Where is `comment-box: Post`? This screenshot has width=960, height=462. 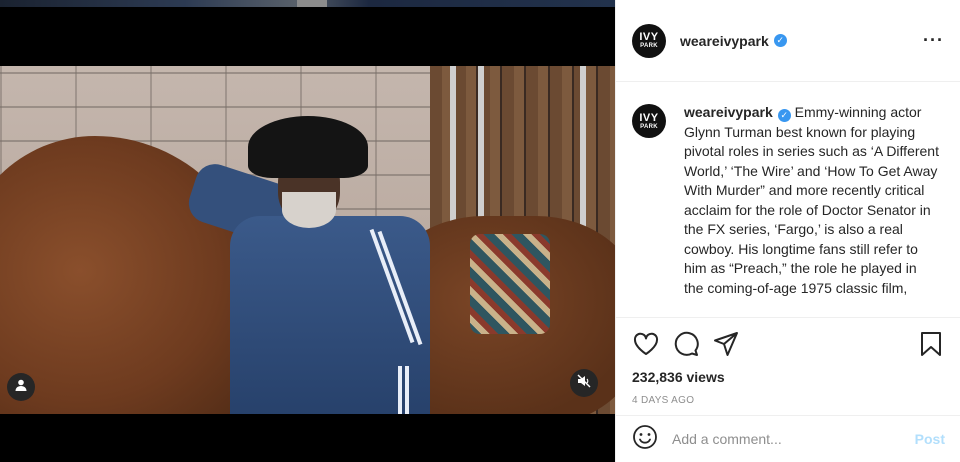
comment-box: Post is located at coordinates (788, 438).